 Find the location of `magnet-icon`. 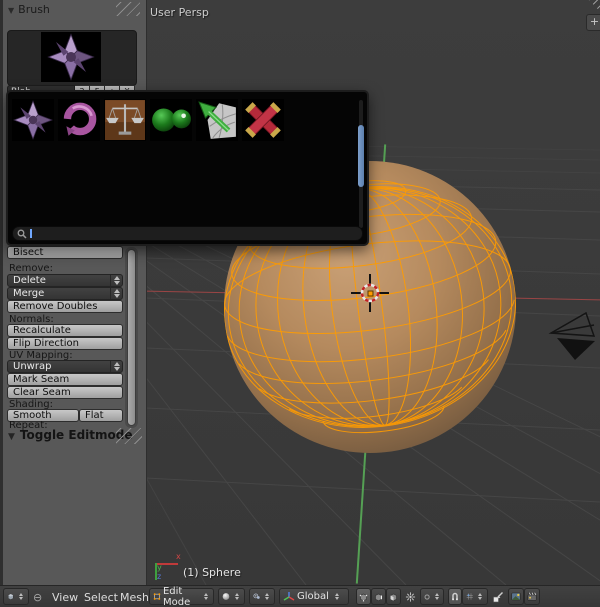

magnet-icon is located at coordinates (455, 596).